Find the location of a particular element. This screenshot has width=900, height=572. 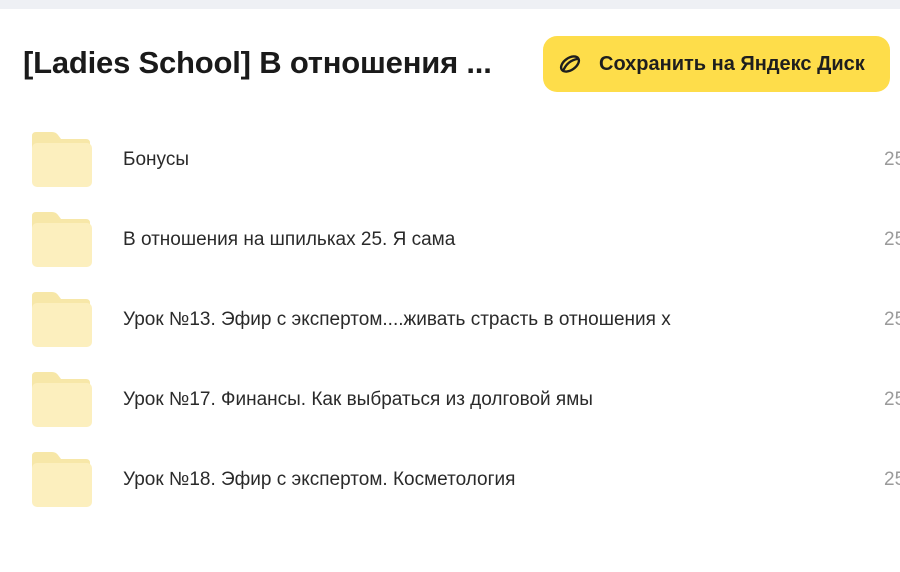

save-to-yandex-disk-button: Сохранить на Яндекс Диск is located at coordinates (716, 64).